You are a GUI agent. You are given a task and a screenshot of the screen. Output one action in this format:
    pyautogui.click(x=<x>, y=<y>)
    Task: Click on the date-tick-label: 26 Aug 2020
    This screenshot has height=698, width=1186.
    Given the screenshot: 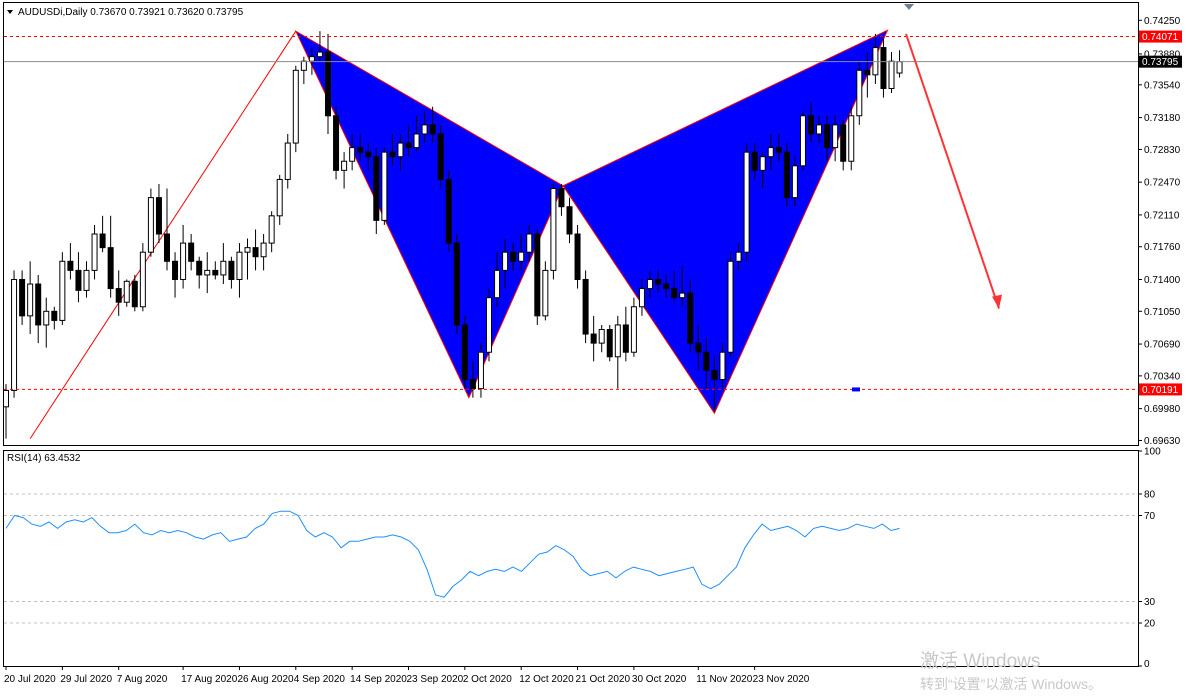 What is the action you would take?
    pyautogui.click(x=265, y=679)
    